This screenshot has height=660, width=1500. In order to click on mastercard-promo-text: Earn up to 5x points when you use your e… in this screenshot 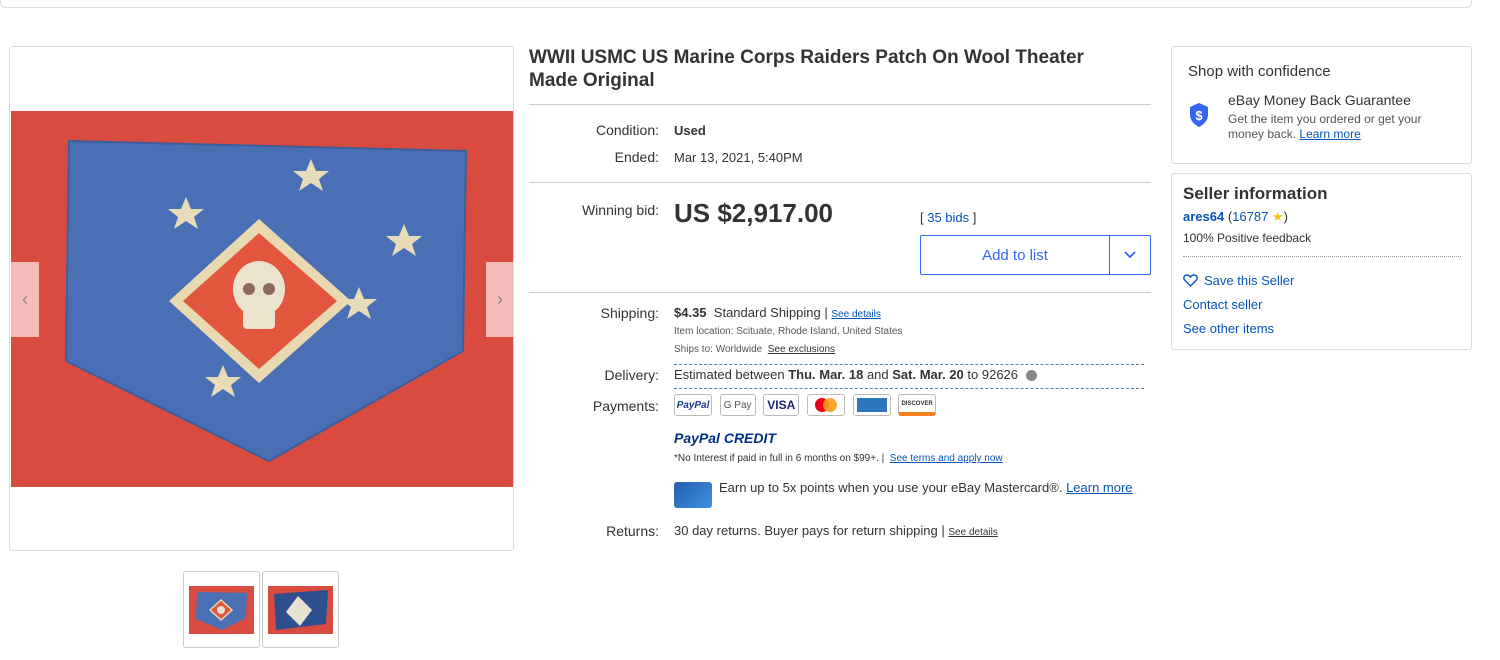, I will do `click(891, 487)`.